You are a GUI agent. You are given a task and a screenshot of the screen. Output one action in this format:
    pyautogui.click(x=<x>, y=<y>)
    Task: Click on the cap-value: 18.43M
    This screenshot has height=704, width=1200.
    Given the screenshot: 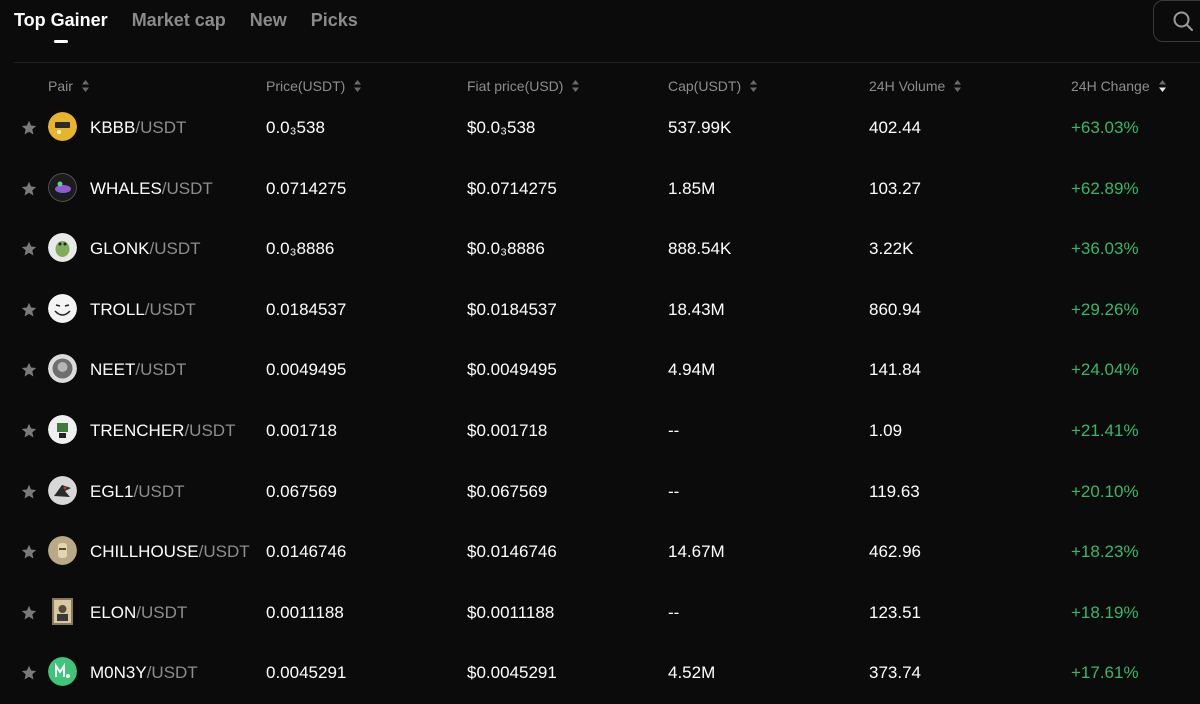 What is the action you would take?
    pyautogui.click(x=696, y=309)
    